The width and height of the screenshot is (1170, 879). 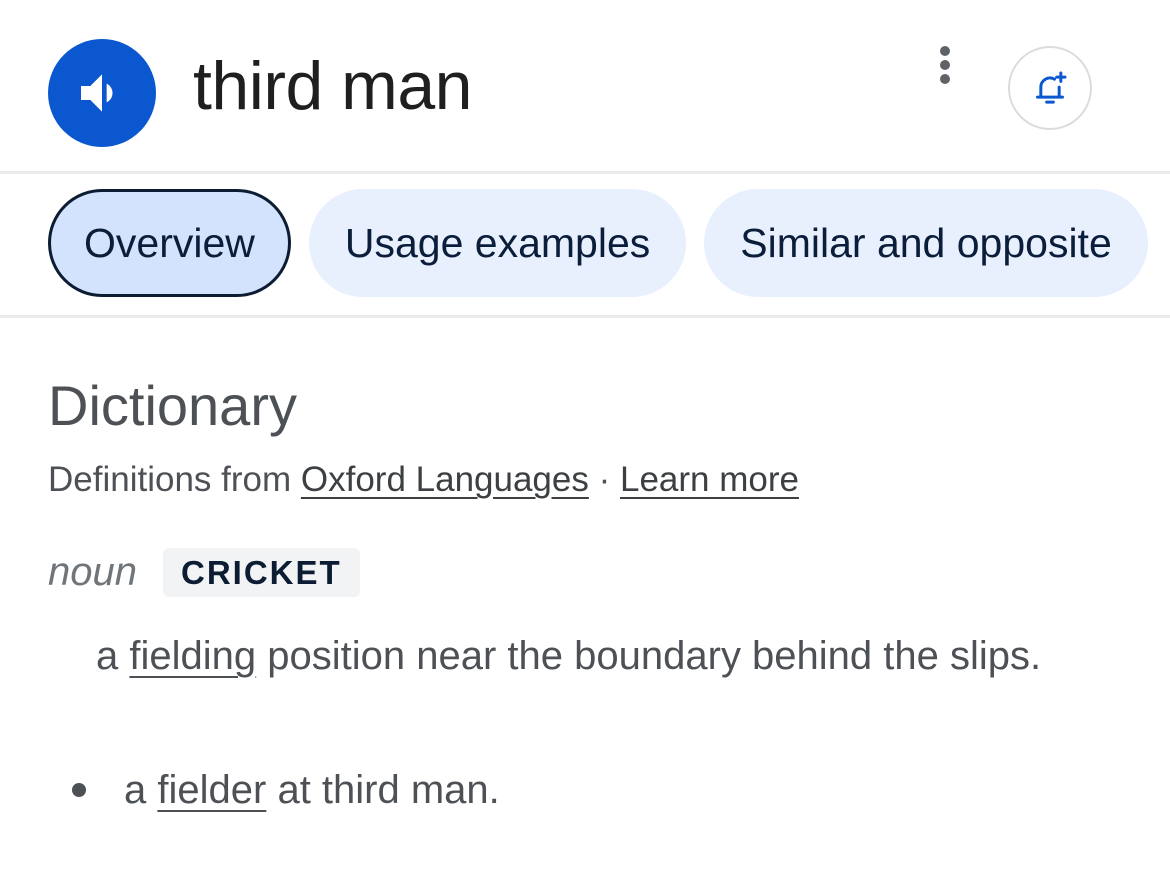 I want to click on pronunciation-button, so click(x=102, y=93).